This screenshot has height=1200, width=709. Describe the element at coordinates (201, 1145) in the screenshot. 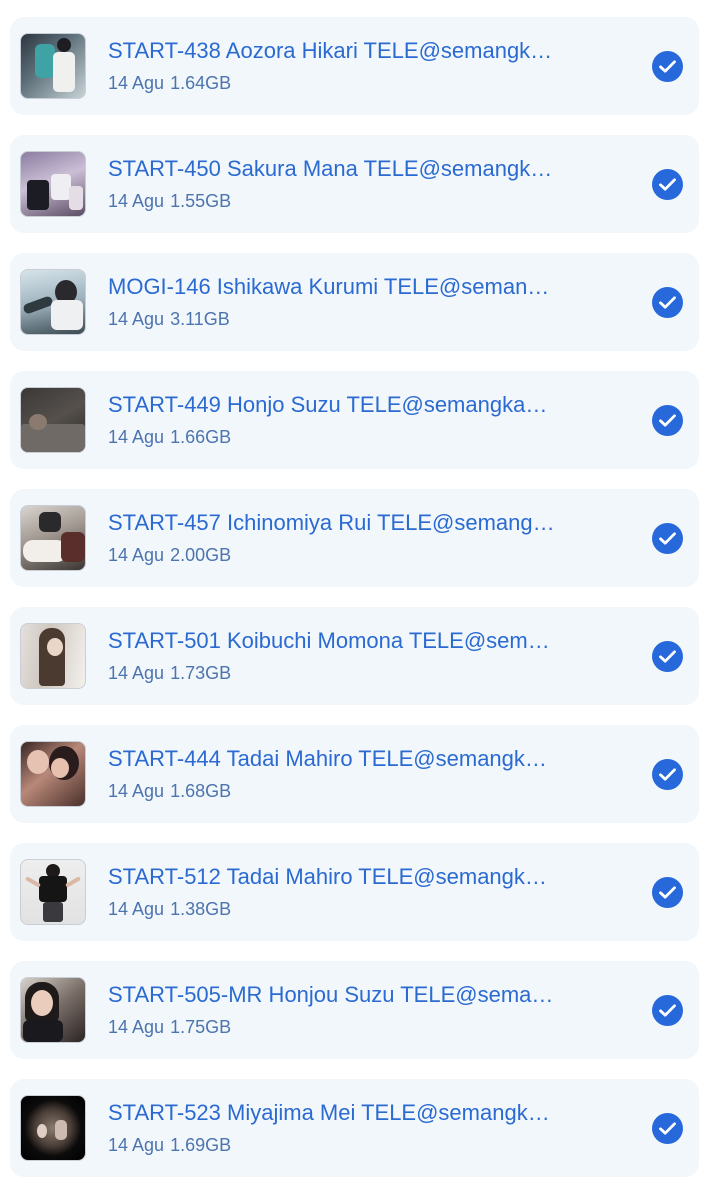

I see `file-size: 1.69GB` at that location.